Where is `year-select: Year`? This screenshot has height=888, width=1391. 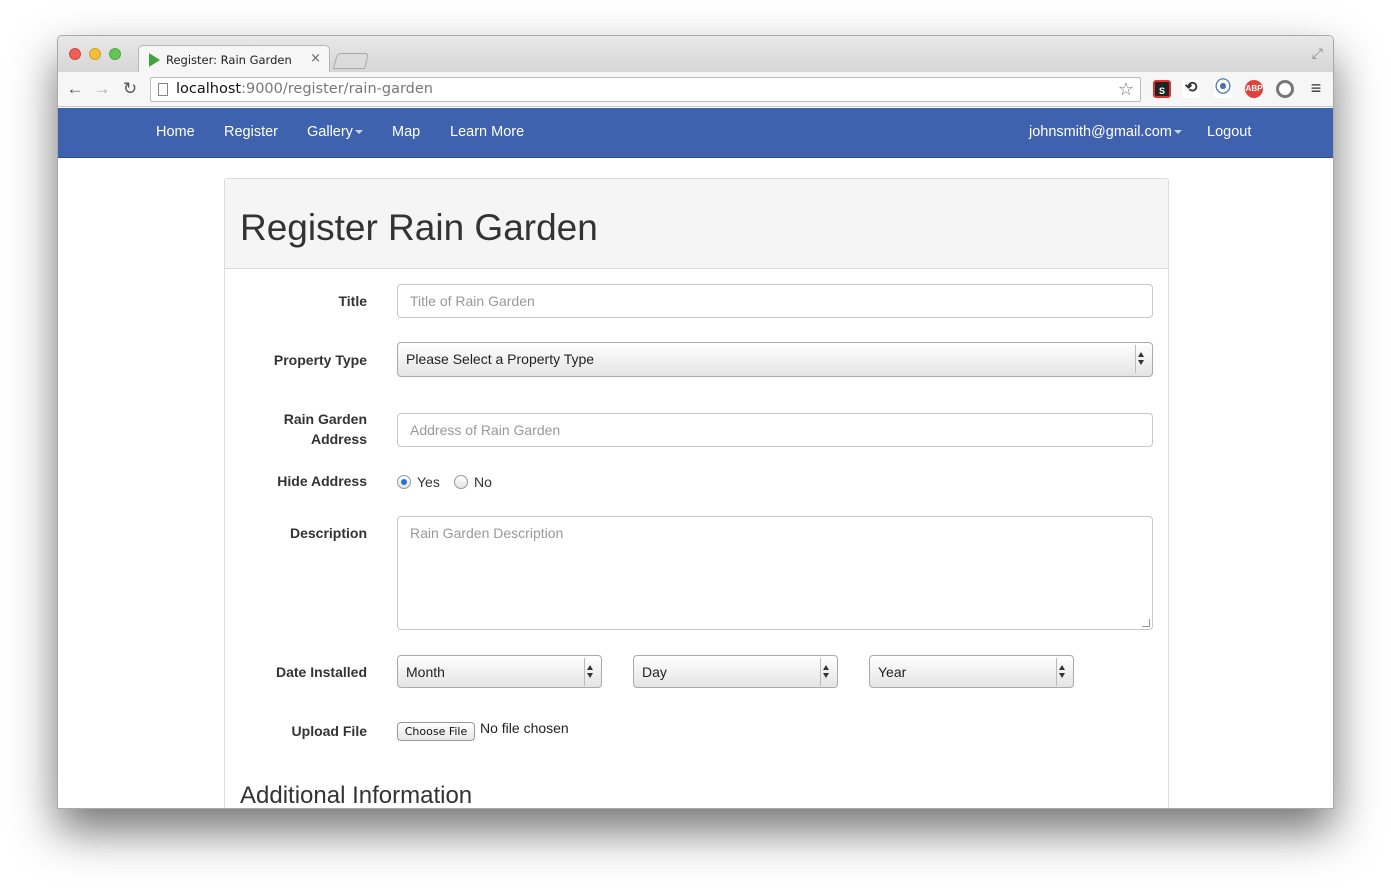
year-select: Year is located at coordinates (971, 671).